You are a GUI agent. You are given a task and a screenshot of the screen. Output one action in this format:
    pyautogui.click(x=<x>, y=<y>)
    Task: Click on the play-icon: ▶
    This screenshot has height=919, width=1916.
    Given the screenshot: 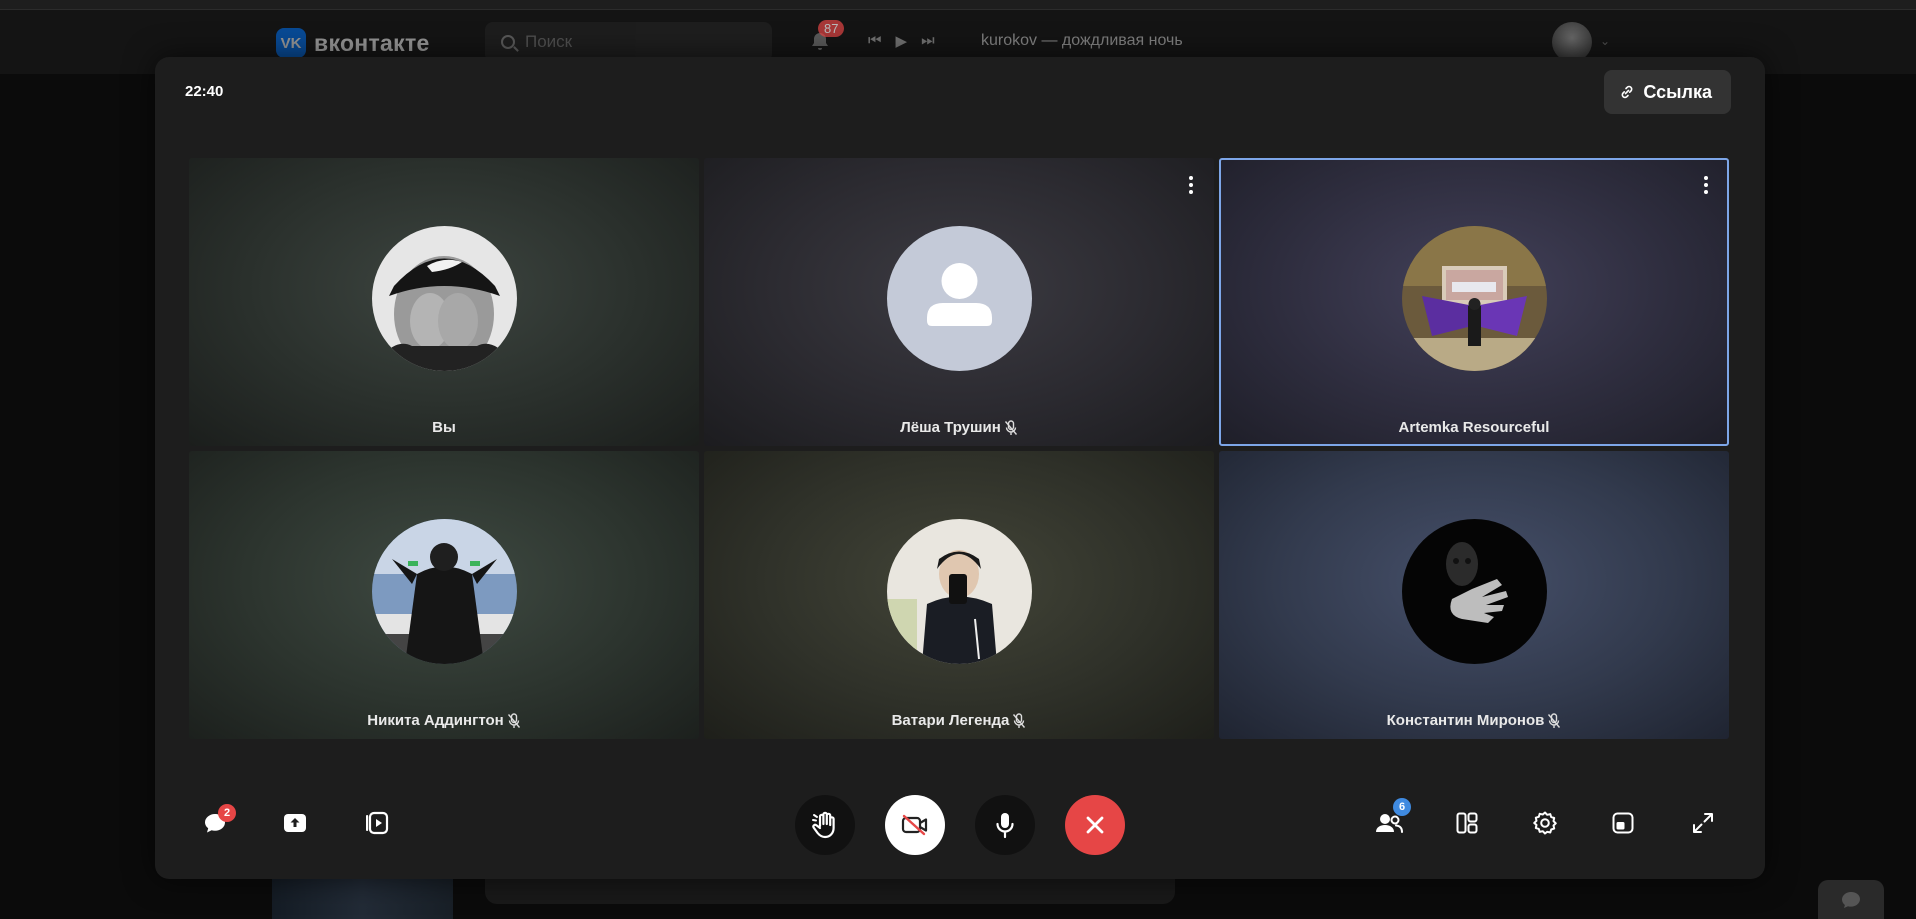 What is the action you would take?
    pyautogui.click(x=902, y=41)
    